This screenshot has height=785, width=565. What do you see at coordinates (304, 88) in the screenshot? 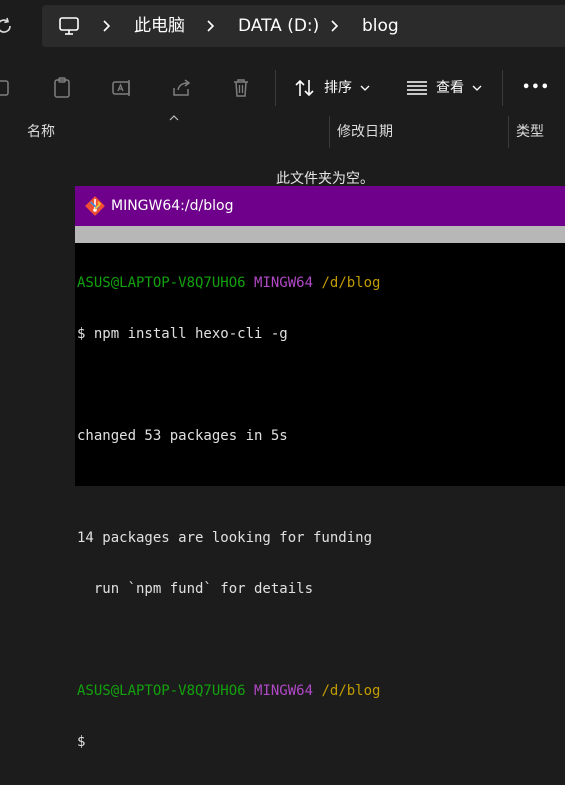
I see `sort-icon` at bounding box center [304, 88].